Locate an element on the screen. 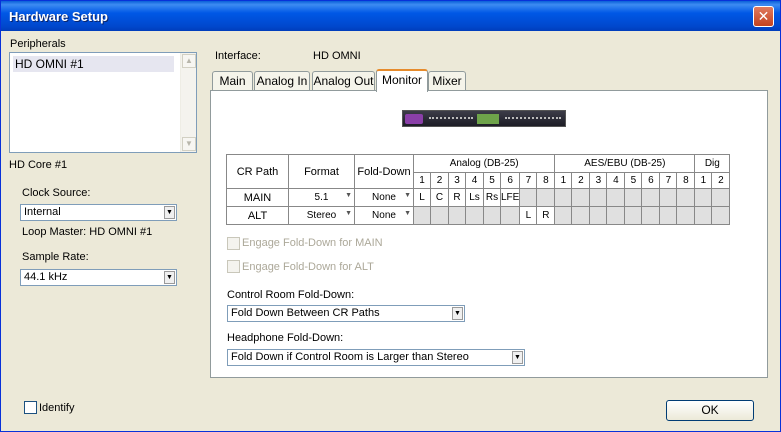 The height and width of the screenshot is (432, 781). aes-header: AES/EBU (DB-25) is located at coordinates (625, 163).